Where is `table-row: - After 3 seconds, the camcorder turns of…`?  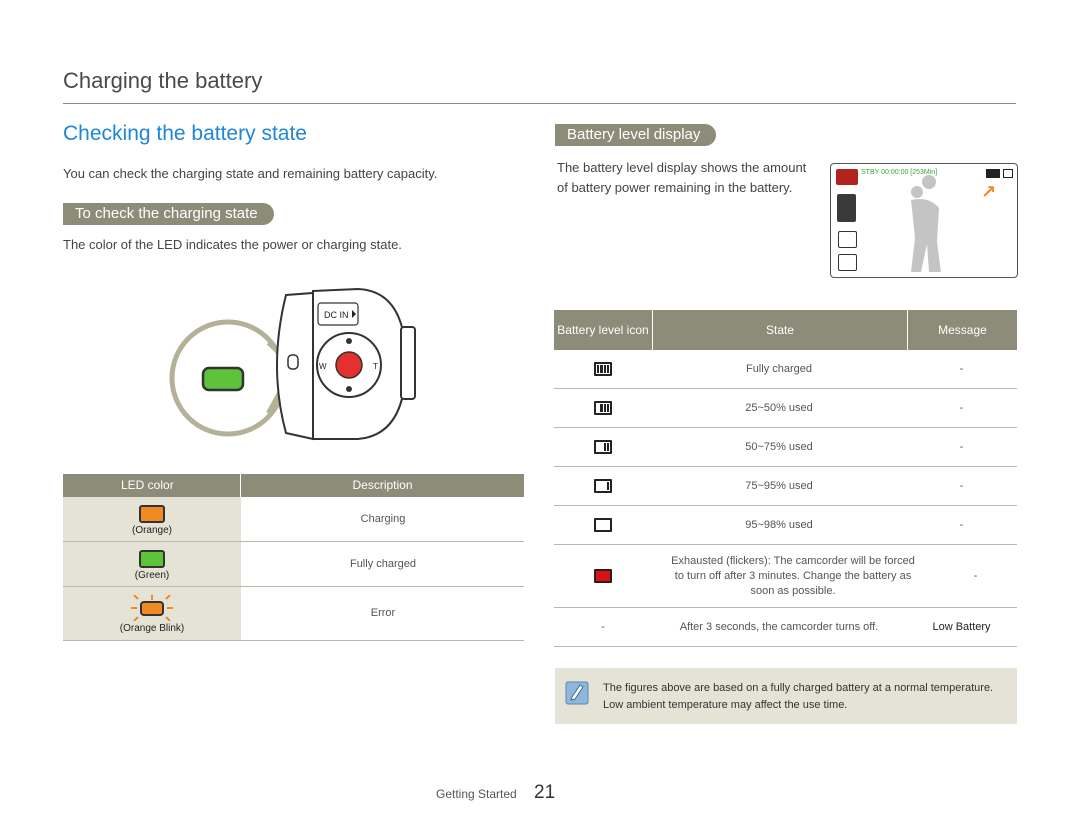 table-row: - After 3 seconds, the camcorder turns of… is located at coordinates (785, 627).